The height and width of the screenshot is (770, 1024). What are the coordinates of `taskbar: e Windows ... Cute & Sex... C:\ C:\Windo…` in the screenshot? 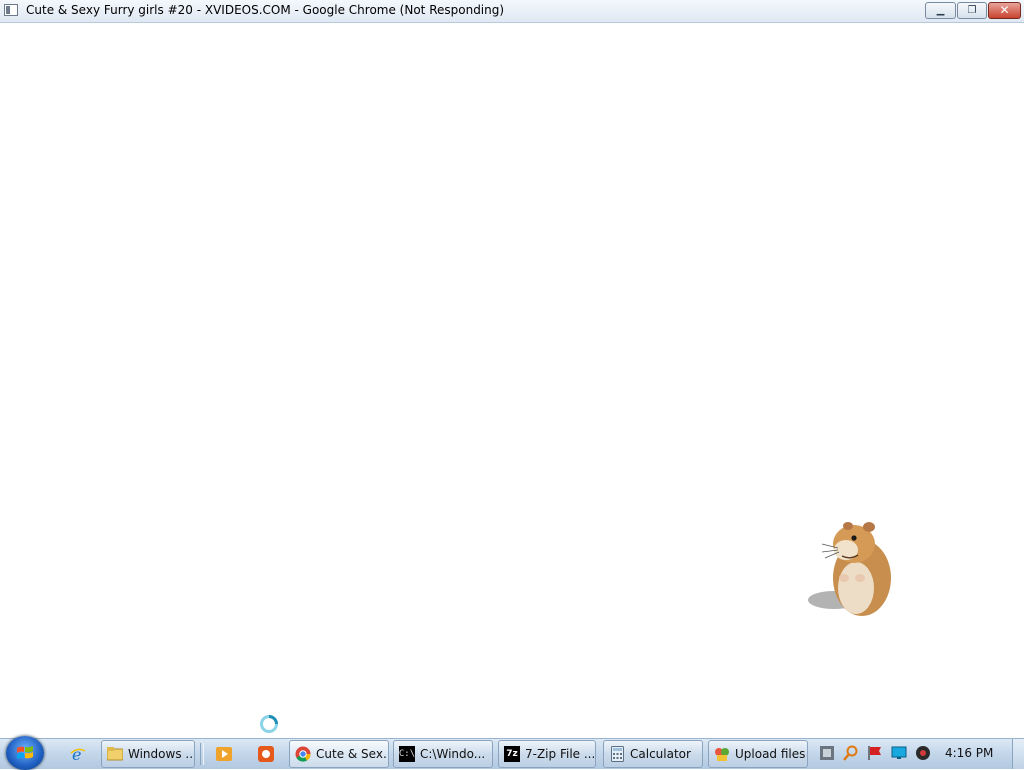 It's located at (512, 753).